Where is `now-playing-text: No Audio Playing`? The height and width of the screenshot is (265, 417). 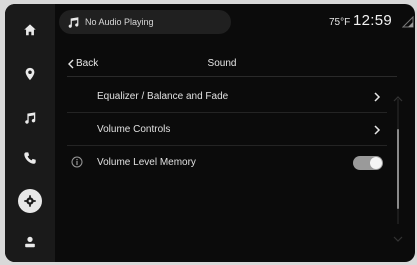
now-playing-text: No Audio Playing is located at coordinates (119, 22).